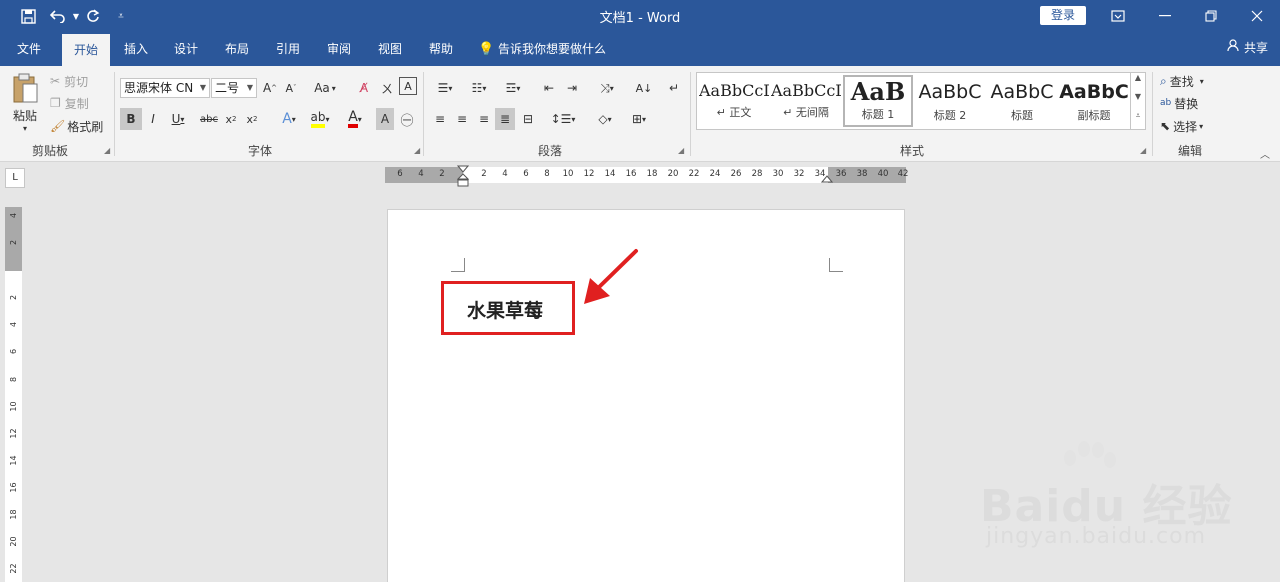 The width and height of the screenshot is (1280, 582). What do you see at coordinates (291, 88) in the screenshot?
I see `shrink-font-icon: Aˇ` at bounding box center [291, 88].